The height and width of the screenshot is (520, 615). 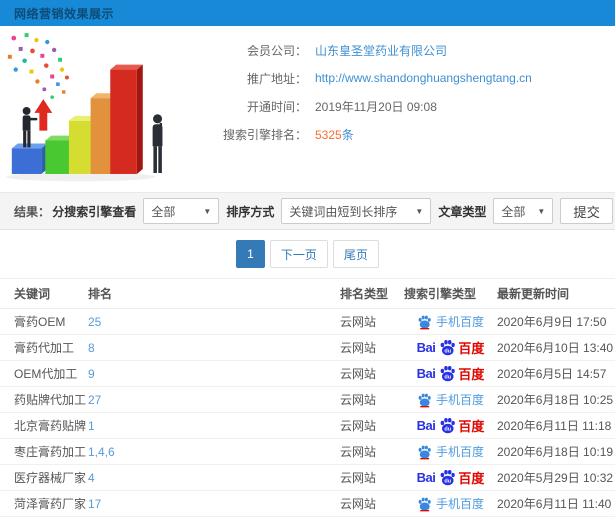 What do you see at coordinates (44, 347) in the screenshot?
I see `keyword-cell: 膏药代加工` at bounding box center [44, 347].